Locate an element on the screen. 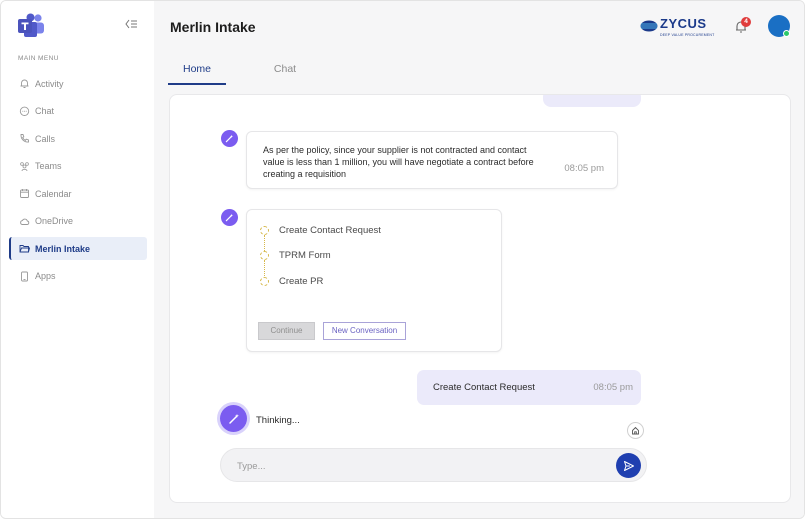 Image resolution: width=805 pixels, height=519 pixels. sidebar-item-label: Activity is located at coordinates (49, 83).